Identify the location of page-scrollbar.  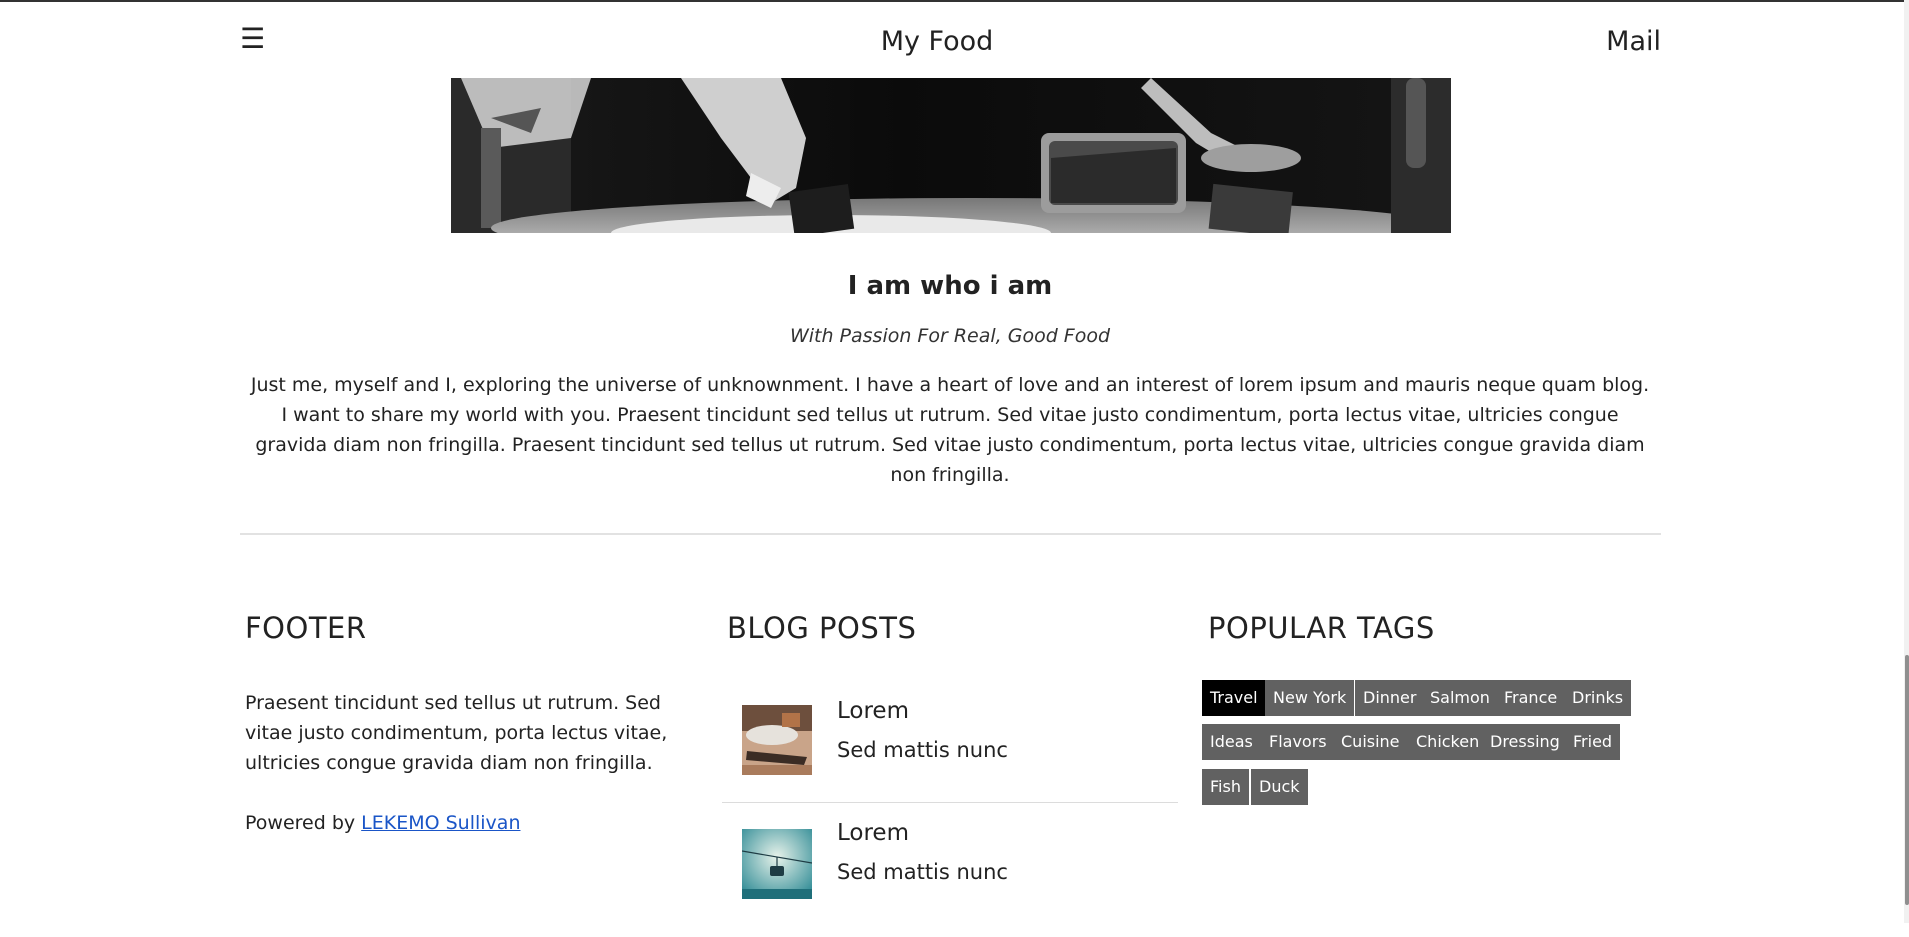
(1906, 461).